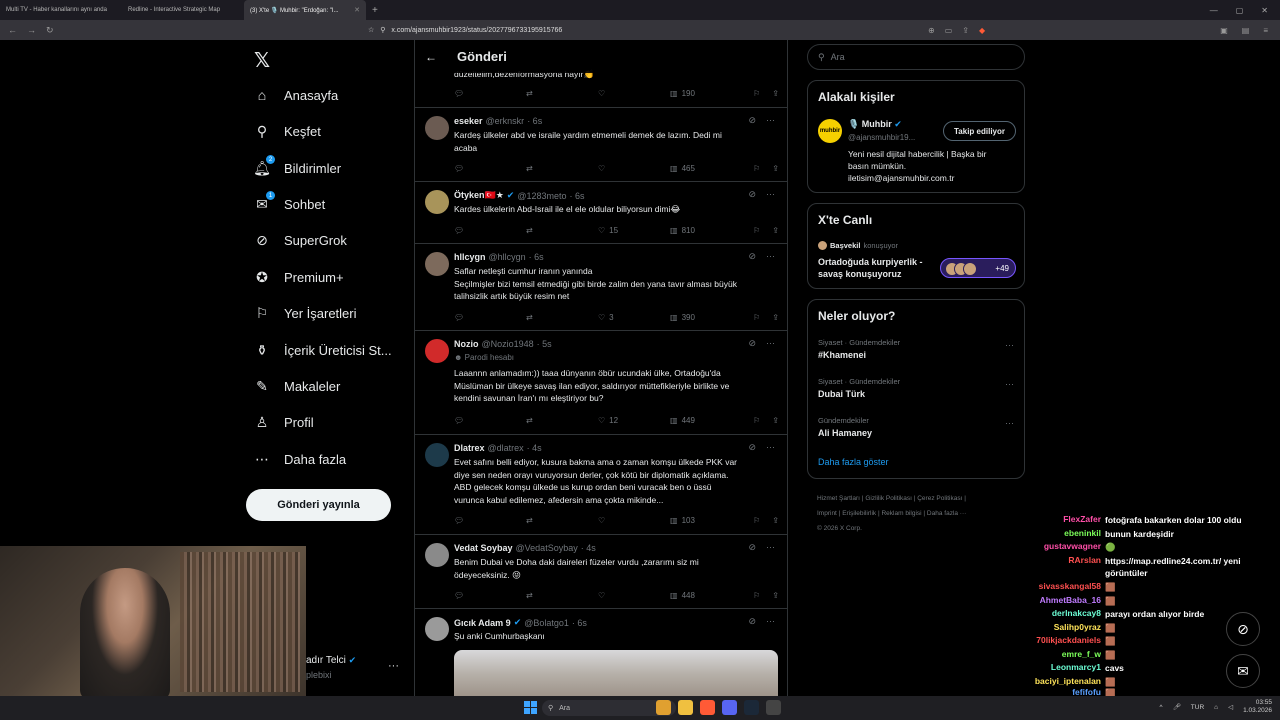 The image size is (1280, 720). What do you see at coordinates (289, 201) in the screenshot?
I see `nav-item-messages: ✉ 1 Sohbet` at bounding box center [289, 201].